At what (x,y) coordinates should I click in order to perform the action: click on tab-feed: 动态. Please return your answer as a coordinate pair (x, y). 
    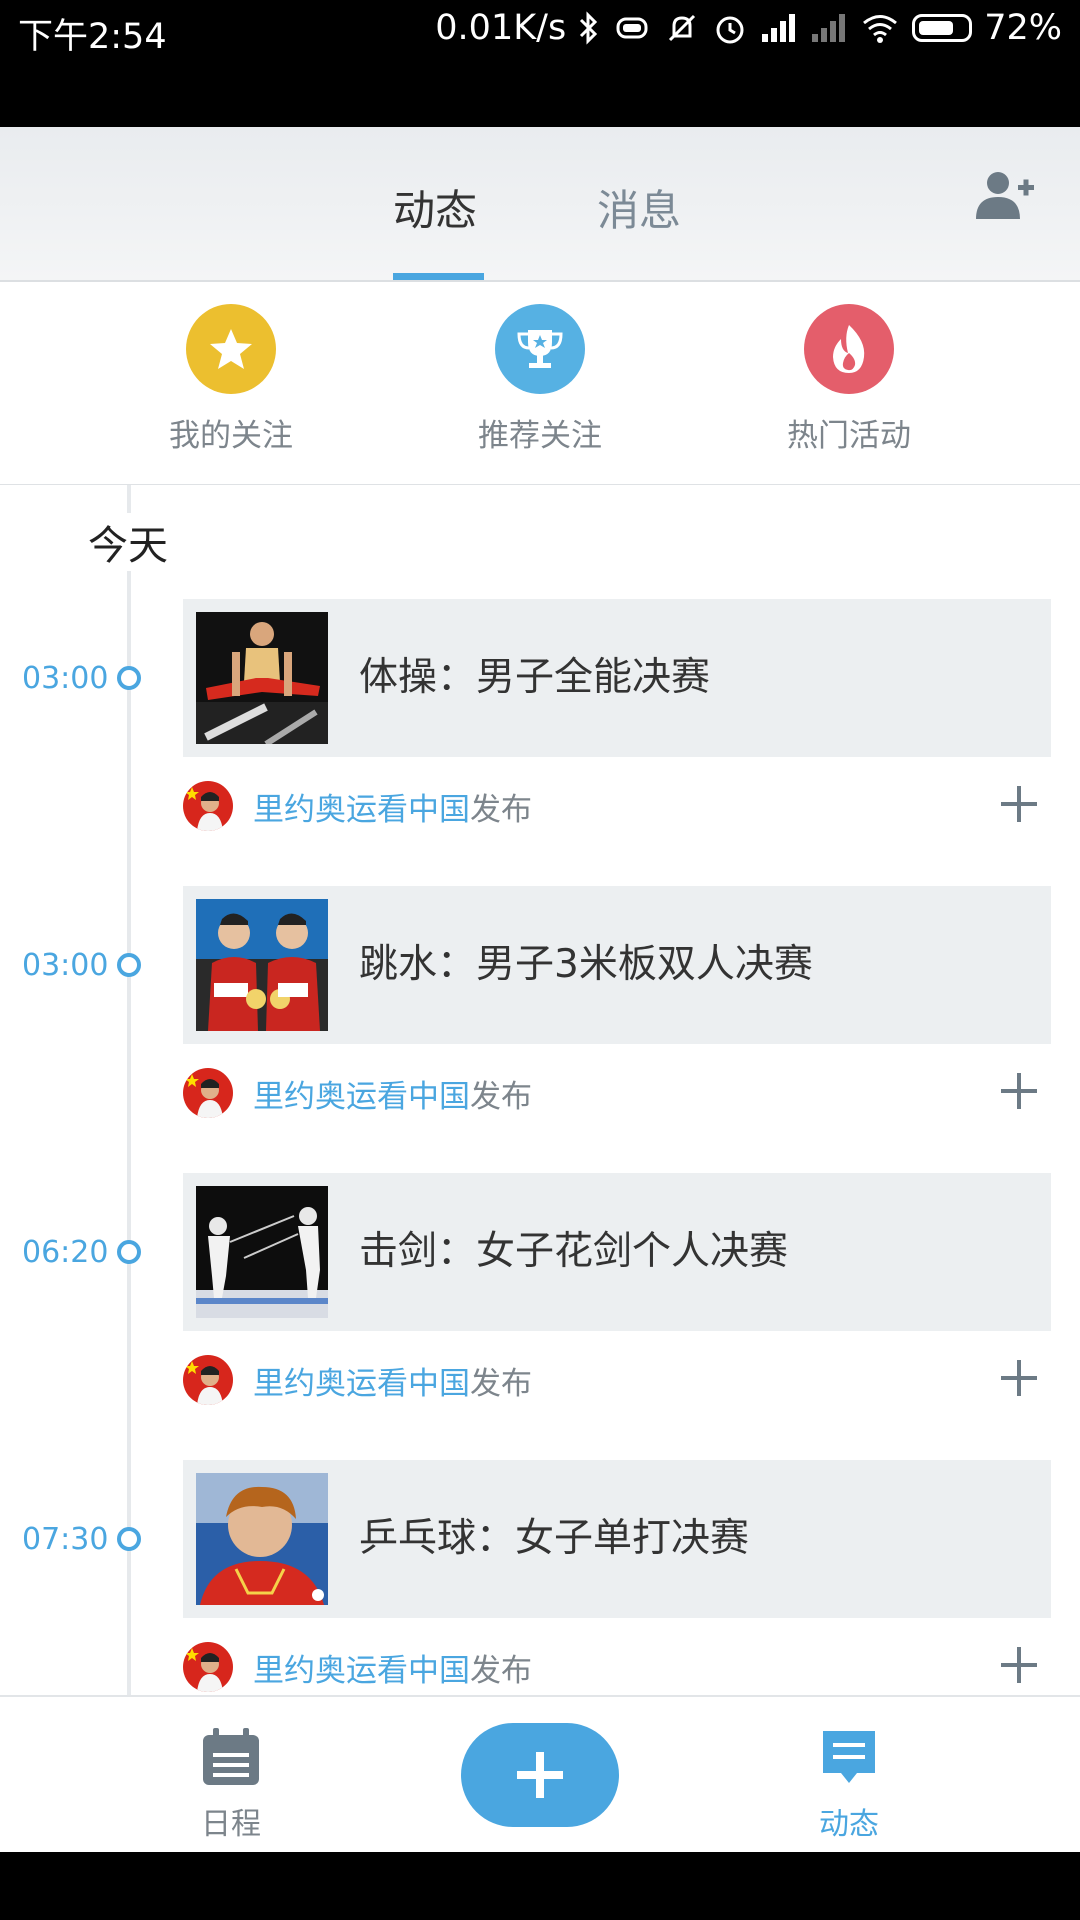
    Looking at the image, I should click on (435, 207).